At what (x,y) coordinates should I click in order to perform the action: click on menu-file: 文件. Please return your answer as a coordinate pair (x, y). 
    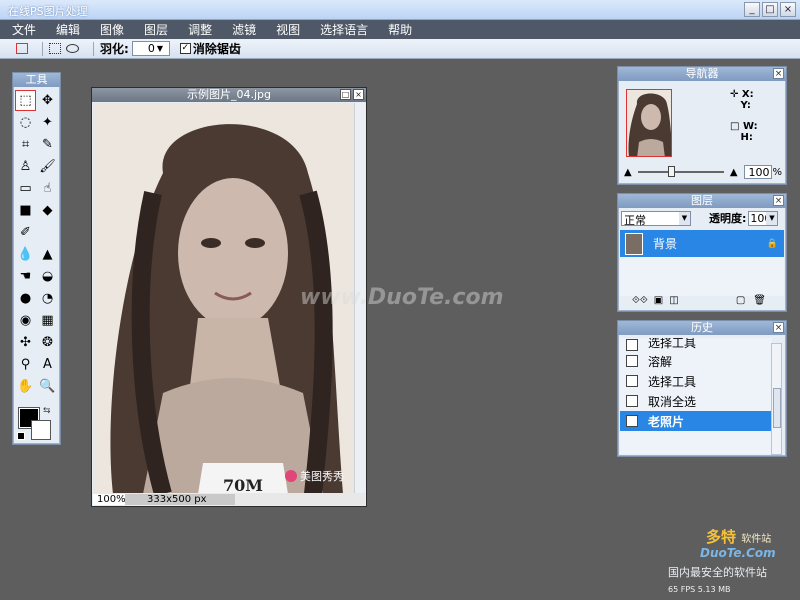
    Looking at the image, I should click on (24, 29).